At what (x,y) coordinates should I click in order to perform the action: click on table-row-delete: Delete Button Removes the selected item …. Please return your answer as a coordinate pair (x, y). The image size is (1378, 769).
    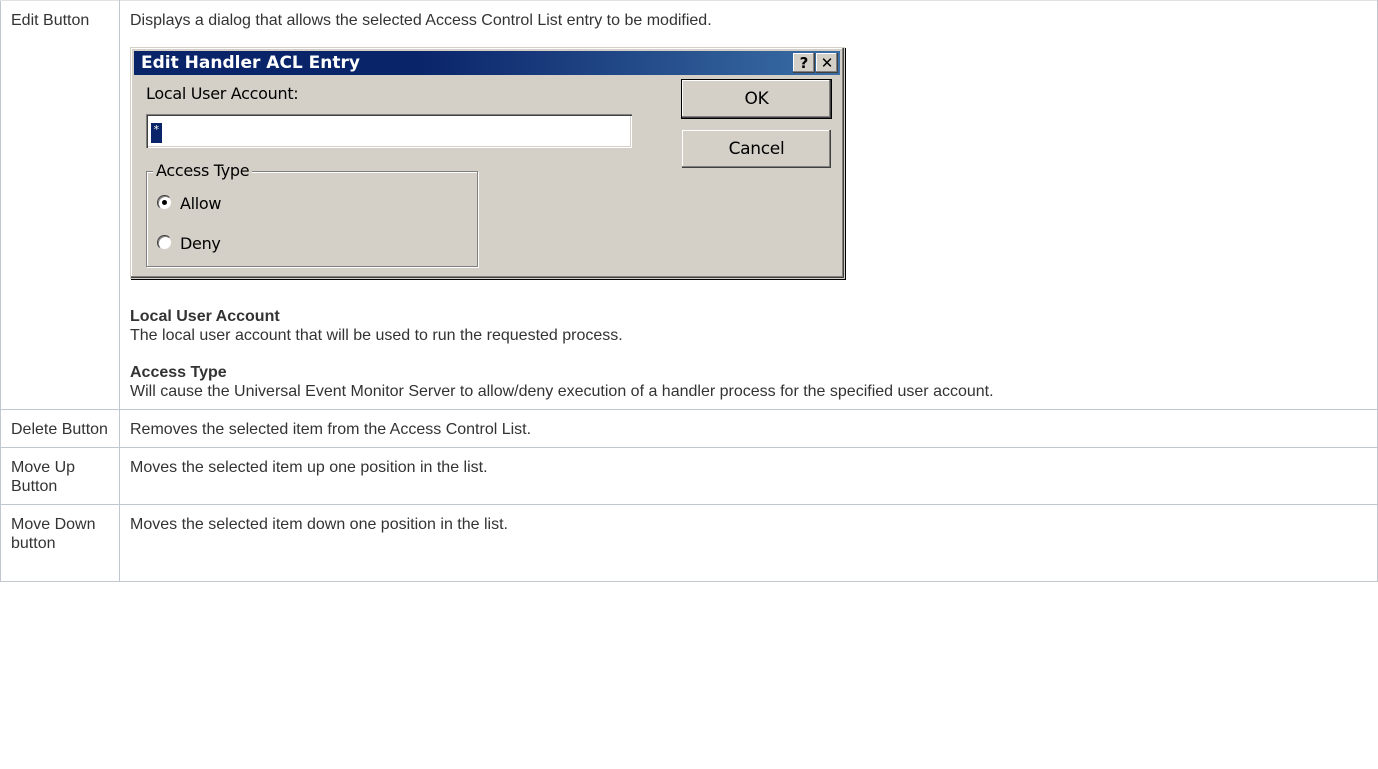
    Looking at the image, I should click on (689, 428).